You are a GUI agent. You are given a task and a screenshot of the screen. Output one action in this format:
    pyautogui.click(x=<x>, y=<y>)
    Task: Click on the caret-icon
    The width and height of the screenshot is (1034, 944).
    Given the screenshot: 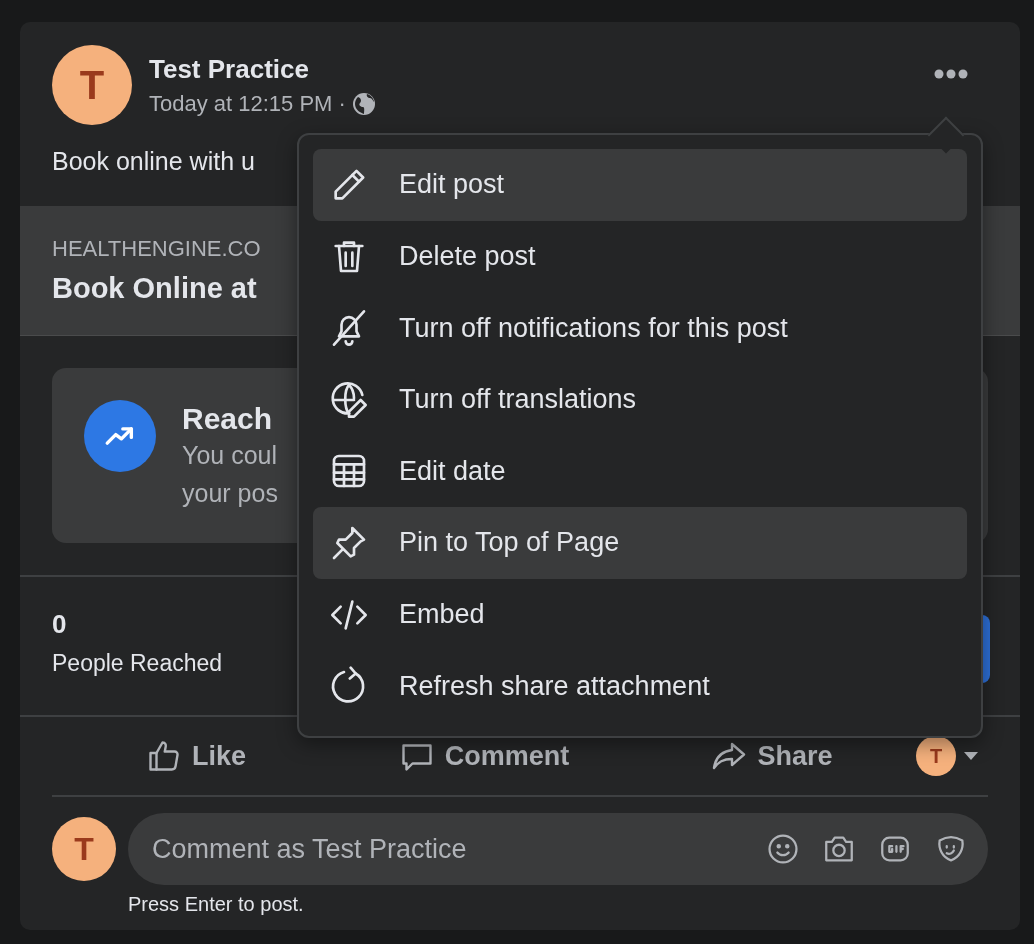 What is the action you would take?
    pyautogui.click(x=971, y=756)
    